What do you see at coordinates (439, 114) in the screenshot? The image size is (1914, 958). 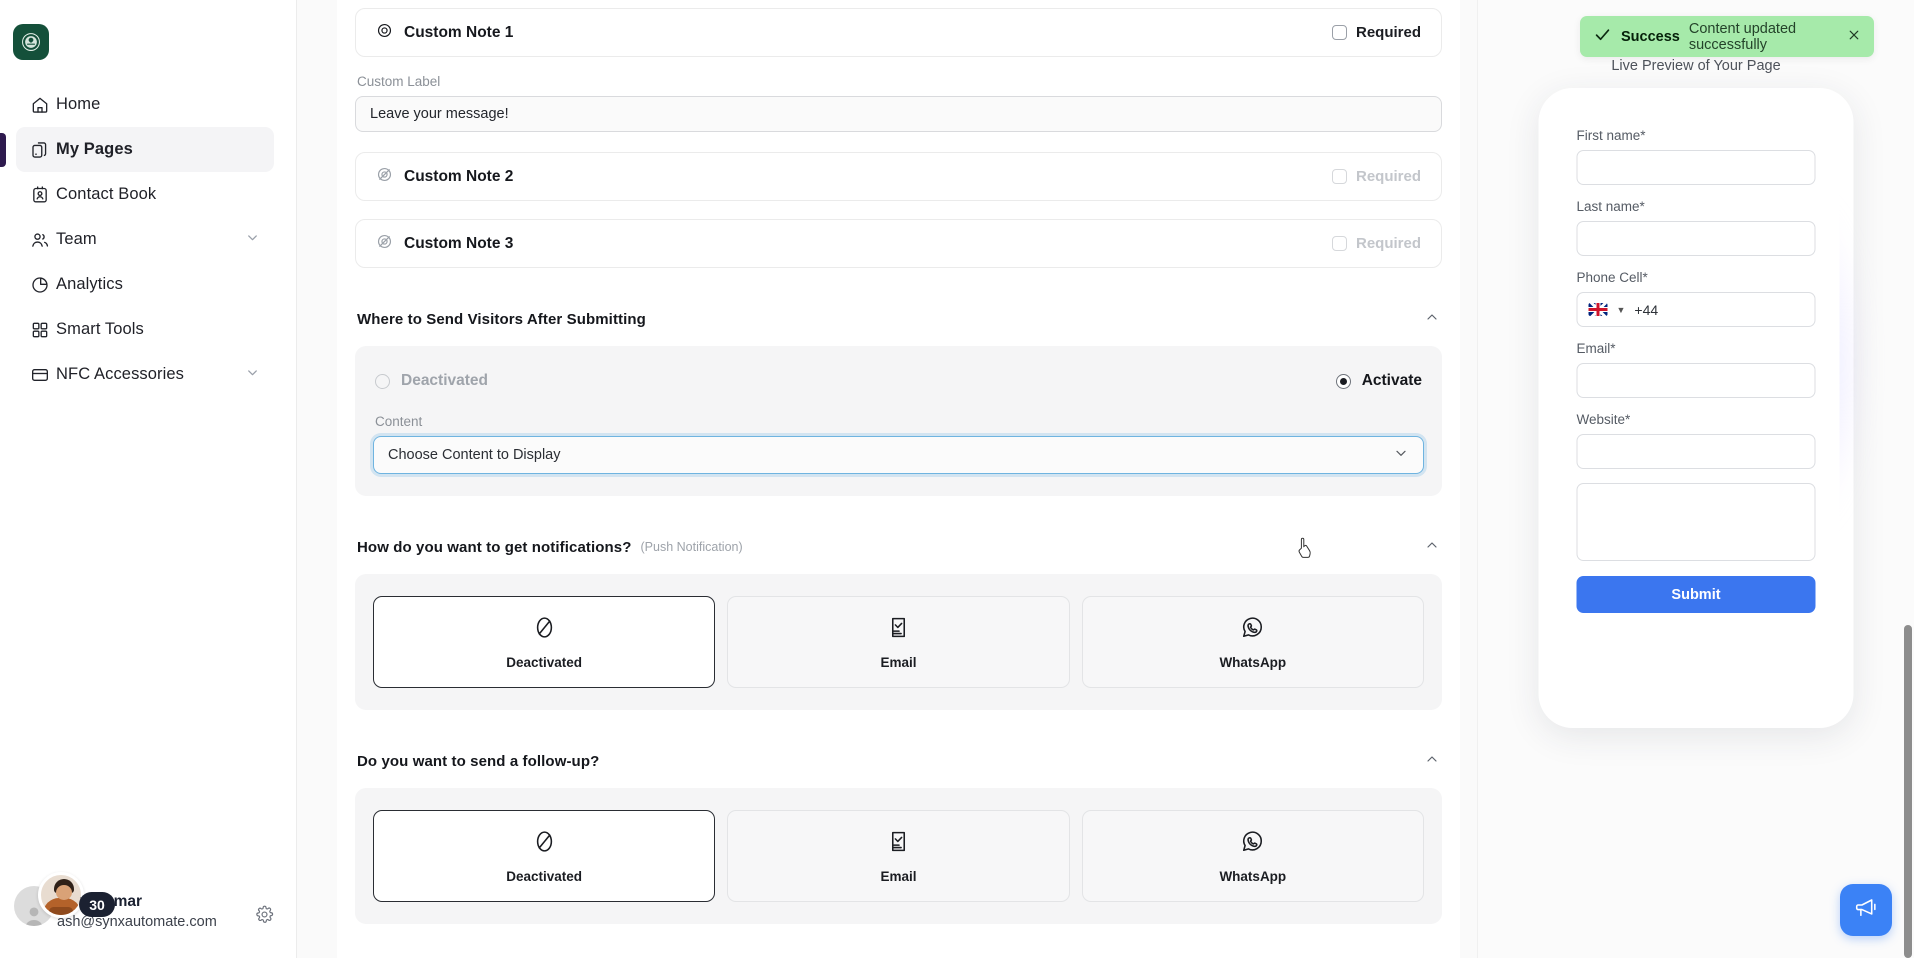 I see `custom-label-value: Leave your message!` at bounding box center [439, 114].